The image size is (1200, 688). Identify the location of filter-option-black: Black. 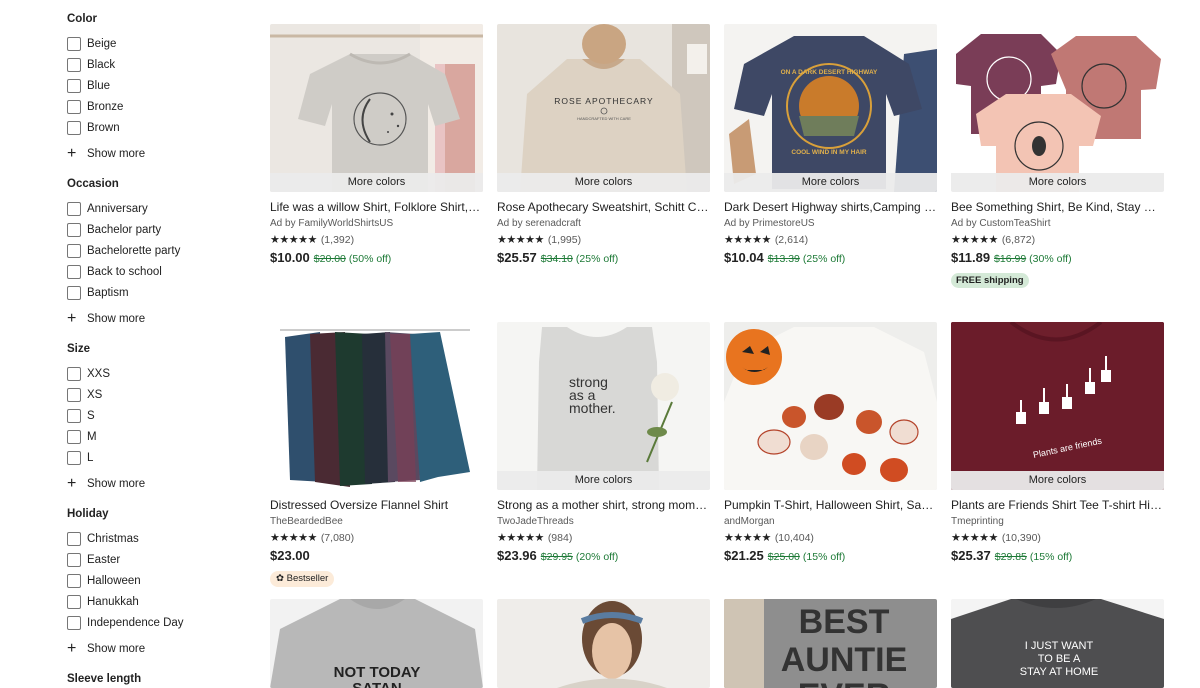
(106, 64).